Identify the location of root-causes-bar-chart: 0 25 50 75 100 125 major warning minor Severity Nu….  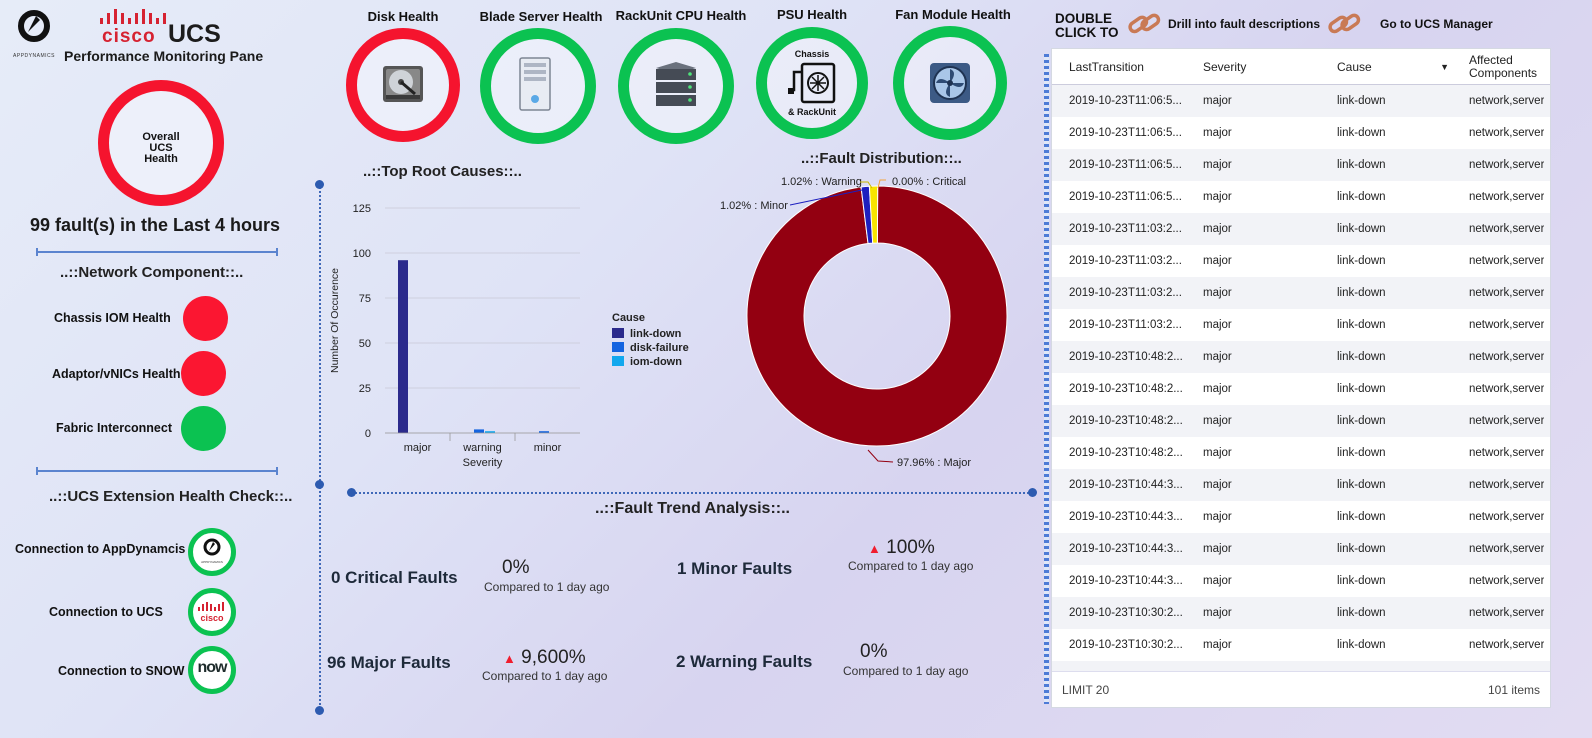
(509, 336).